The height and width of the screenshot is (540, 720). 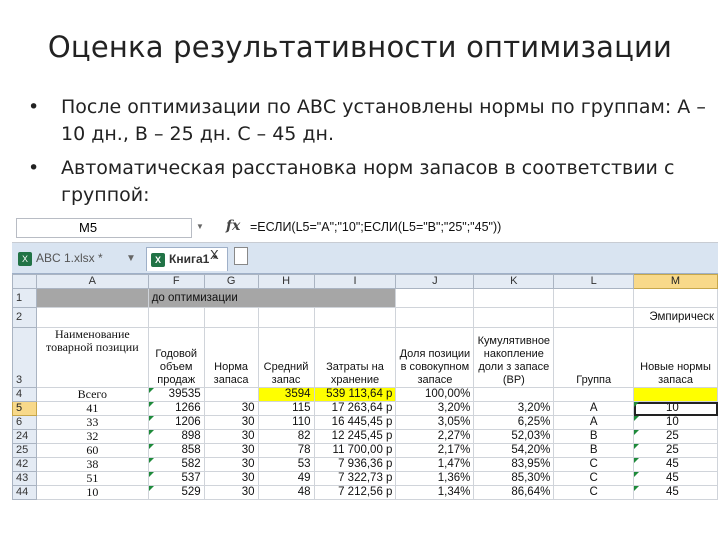 What do you see at coordinates (24, 408) in the screenshot?
I see `row-header-selected: 5` at bounding box center [24, 408].